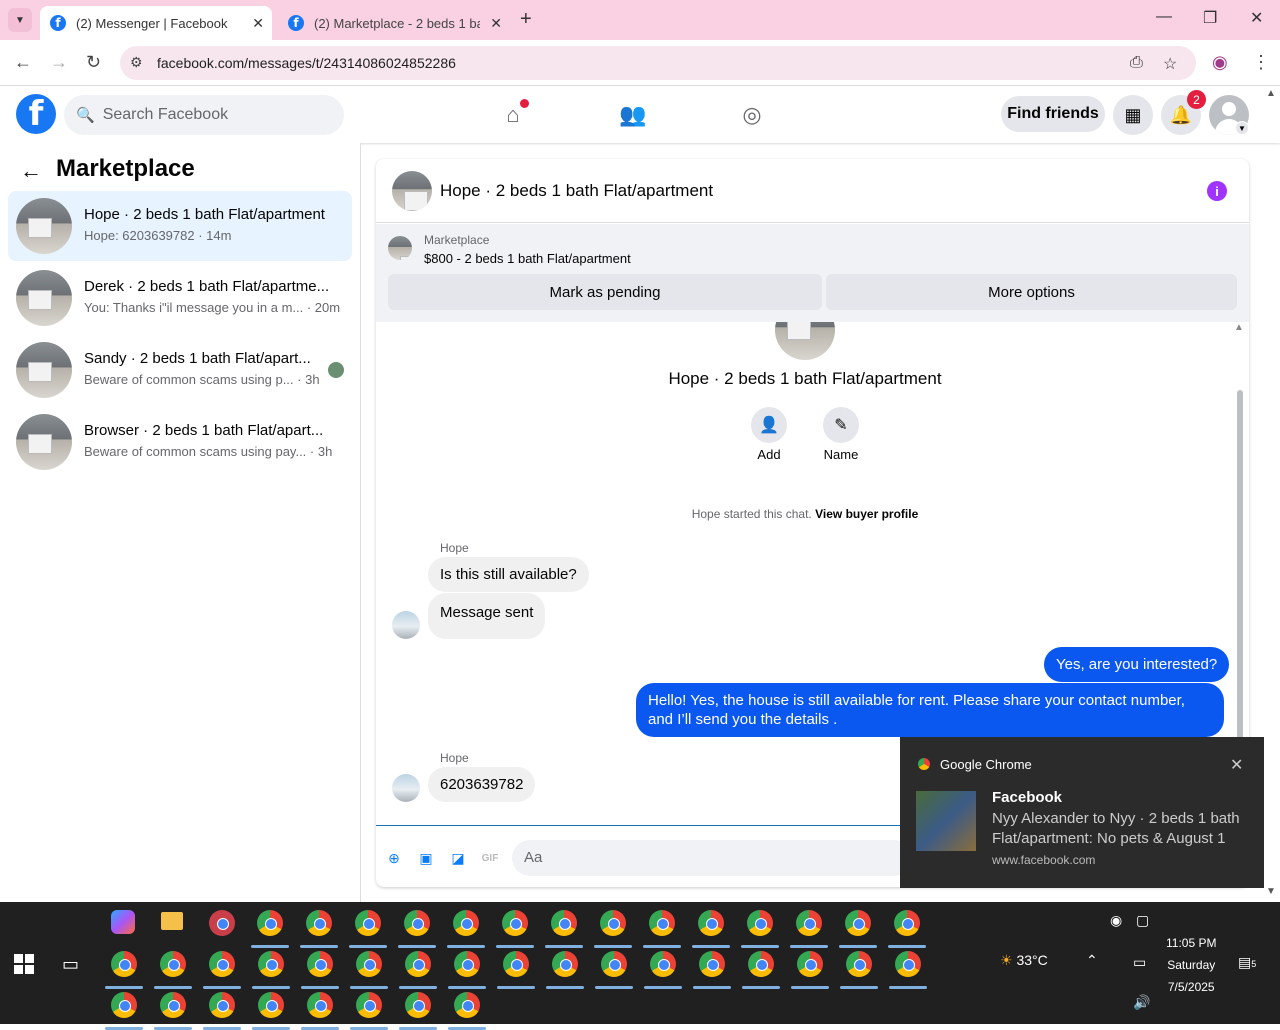  Describe the element at coordinates (1247, 962) in the screenshot. I see `notification-center-icon: ▤5` at that location.